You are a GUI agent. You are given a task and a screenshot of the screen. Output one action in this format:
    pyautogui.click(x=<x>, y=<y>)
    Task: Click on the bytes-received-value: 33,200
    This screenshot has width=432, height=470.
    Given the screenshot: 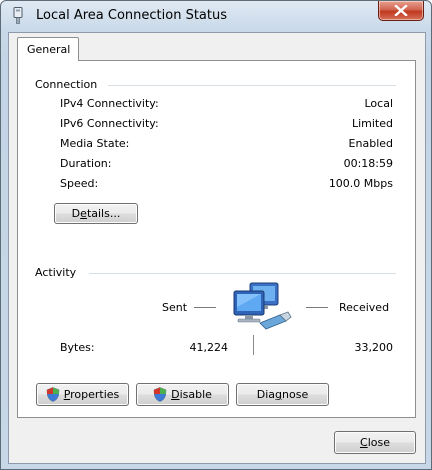 What is the action you would take?
    pyautogui.click(x=374, y=347)
    